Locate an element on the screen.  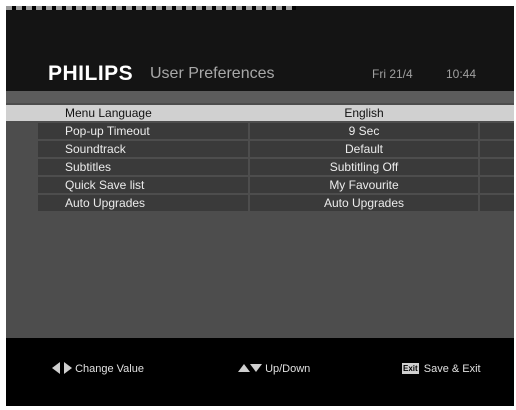
menu-row-label: Pop-up Timeout is located at coordinates (143, 131).